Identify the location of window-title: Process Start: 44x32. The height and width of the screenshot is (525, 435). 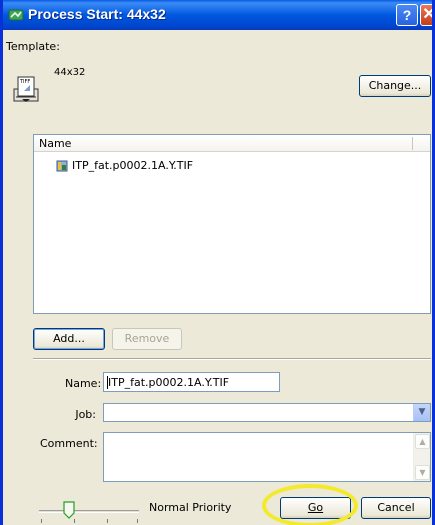
(97, 14).